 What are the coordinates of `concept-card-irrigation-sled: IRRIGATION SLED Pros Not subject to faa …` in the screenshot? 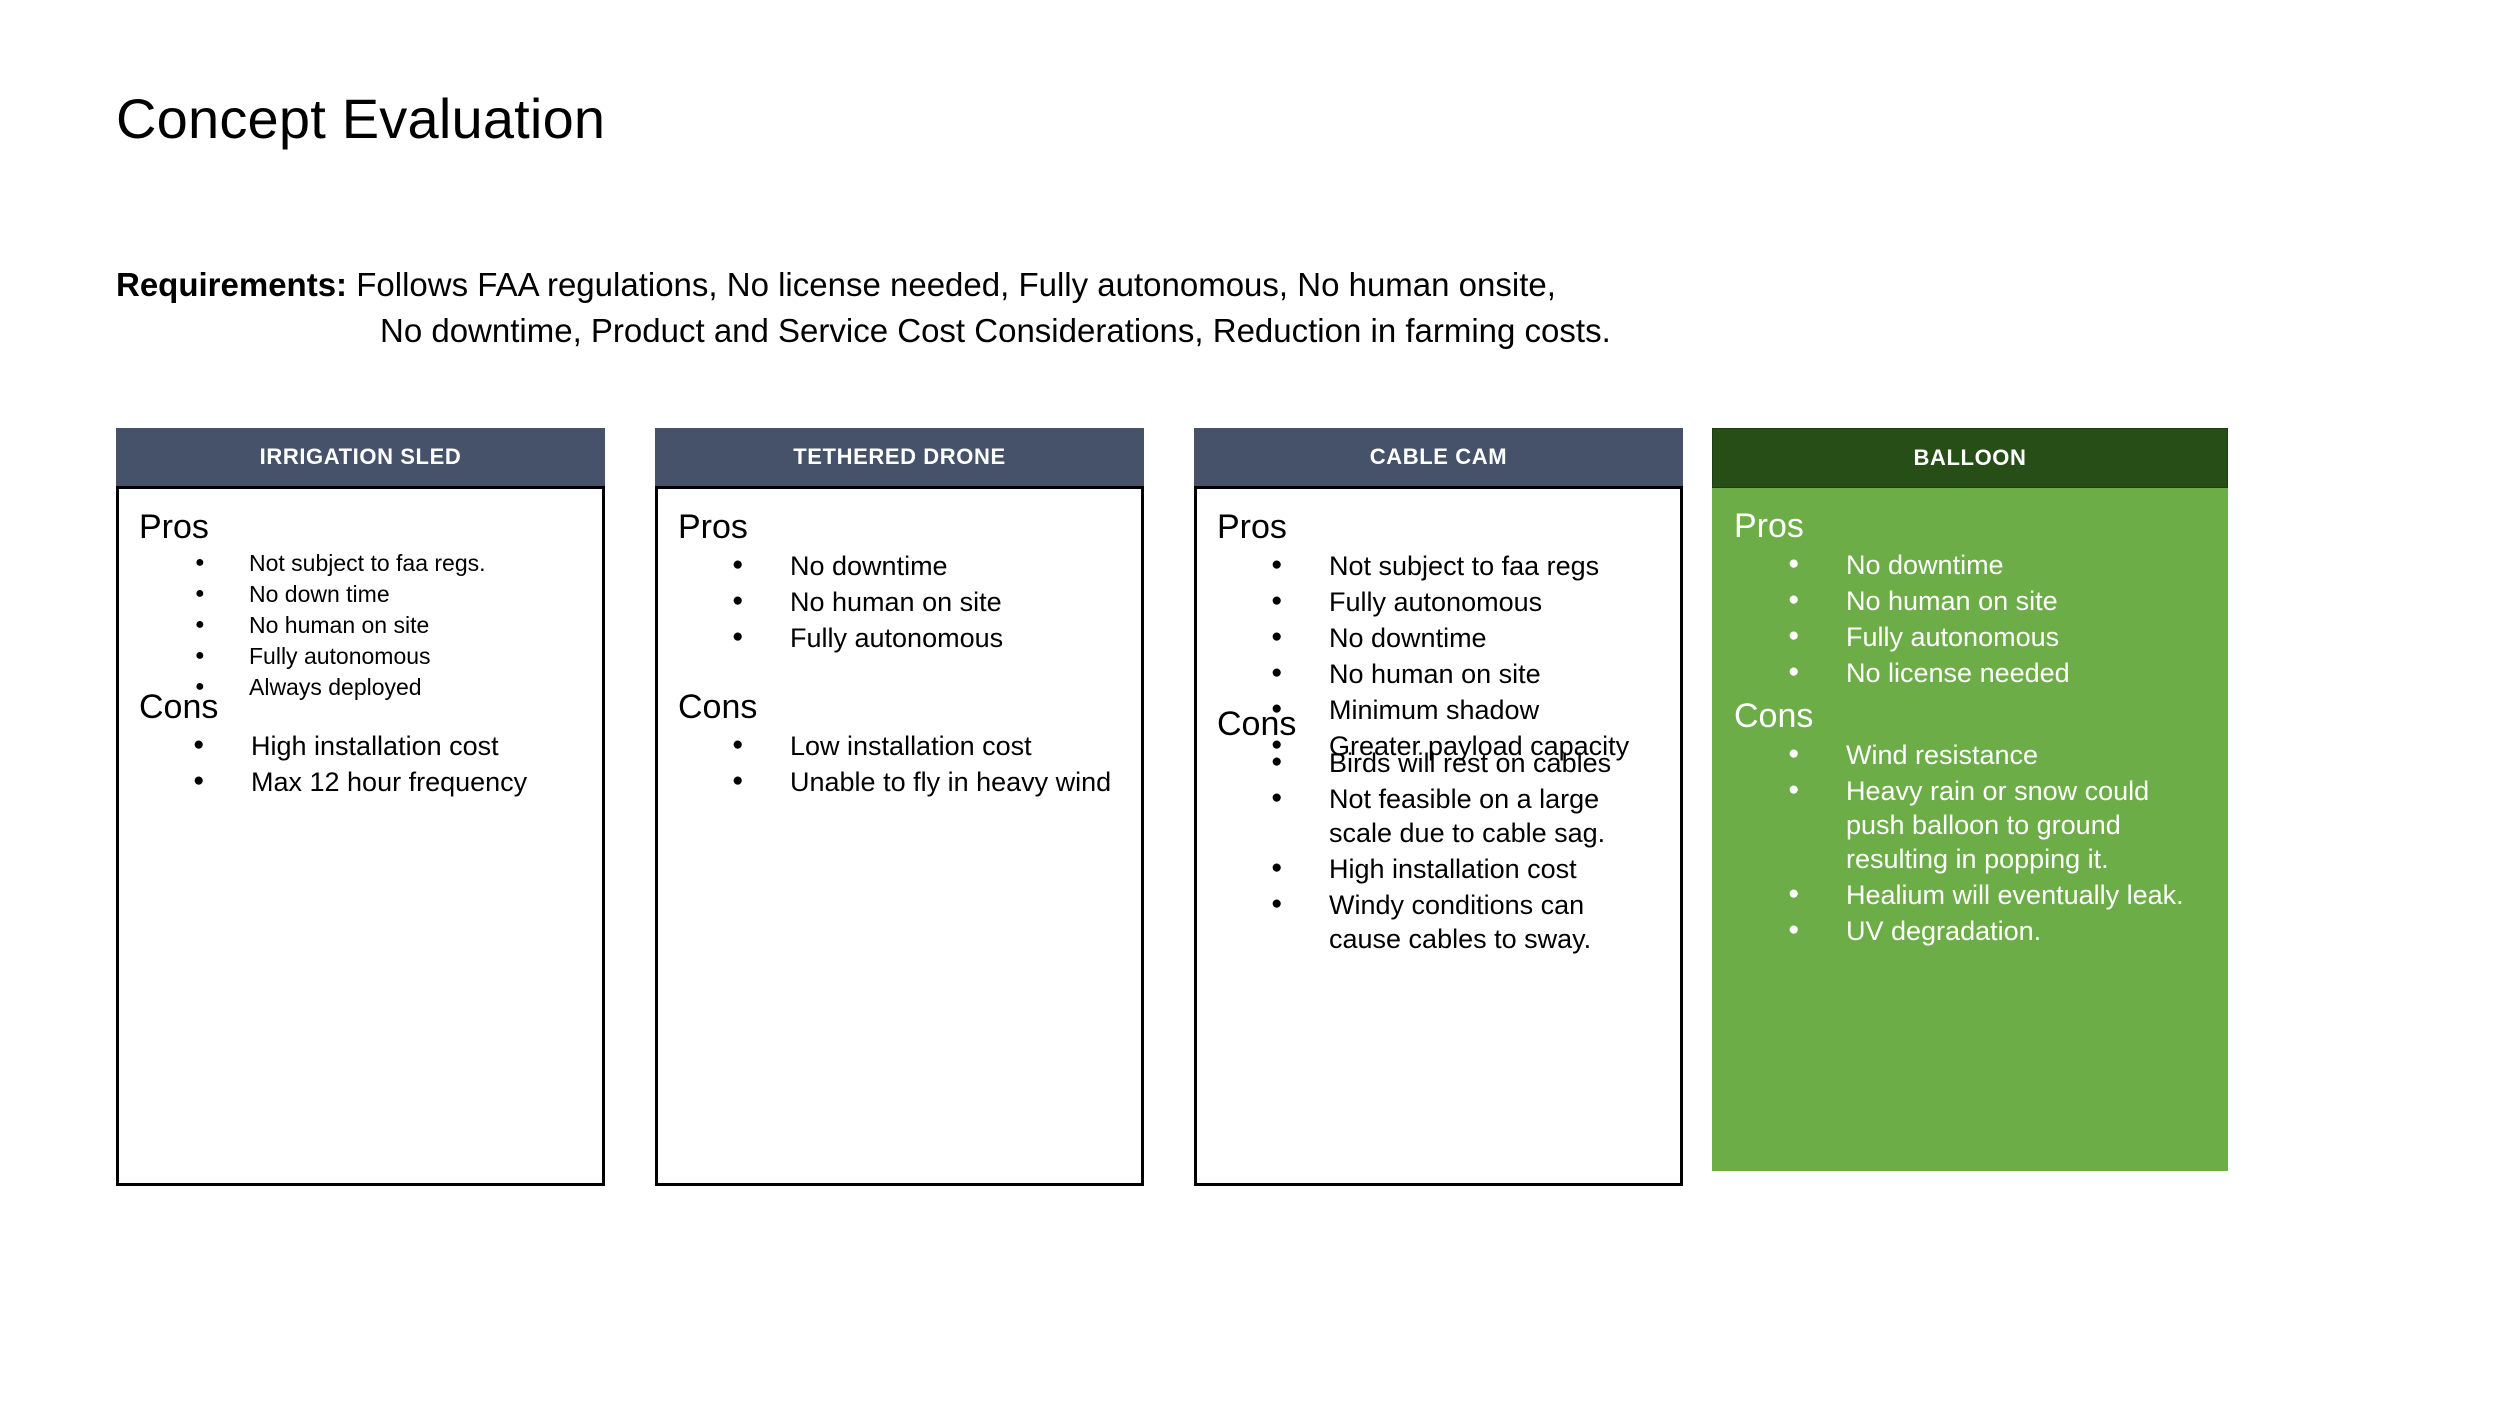 It's located at (360, 807).